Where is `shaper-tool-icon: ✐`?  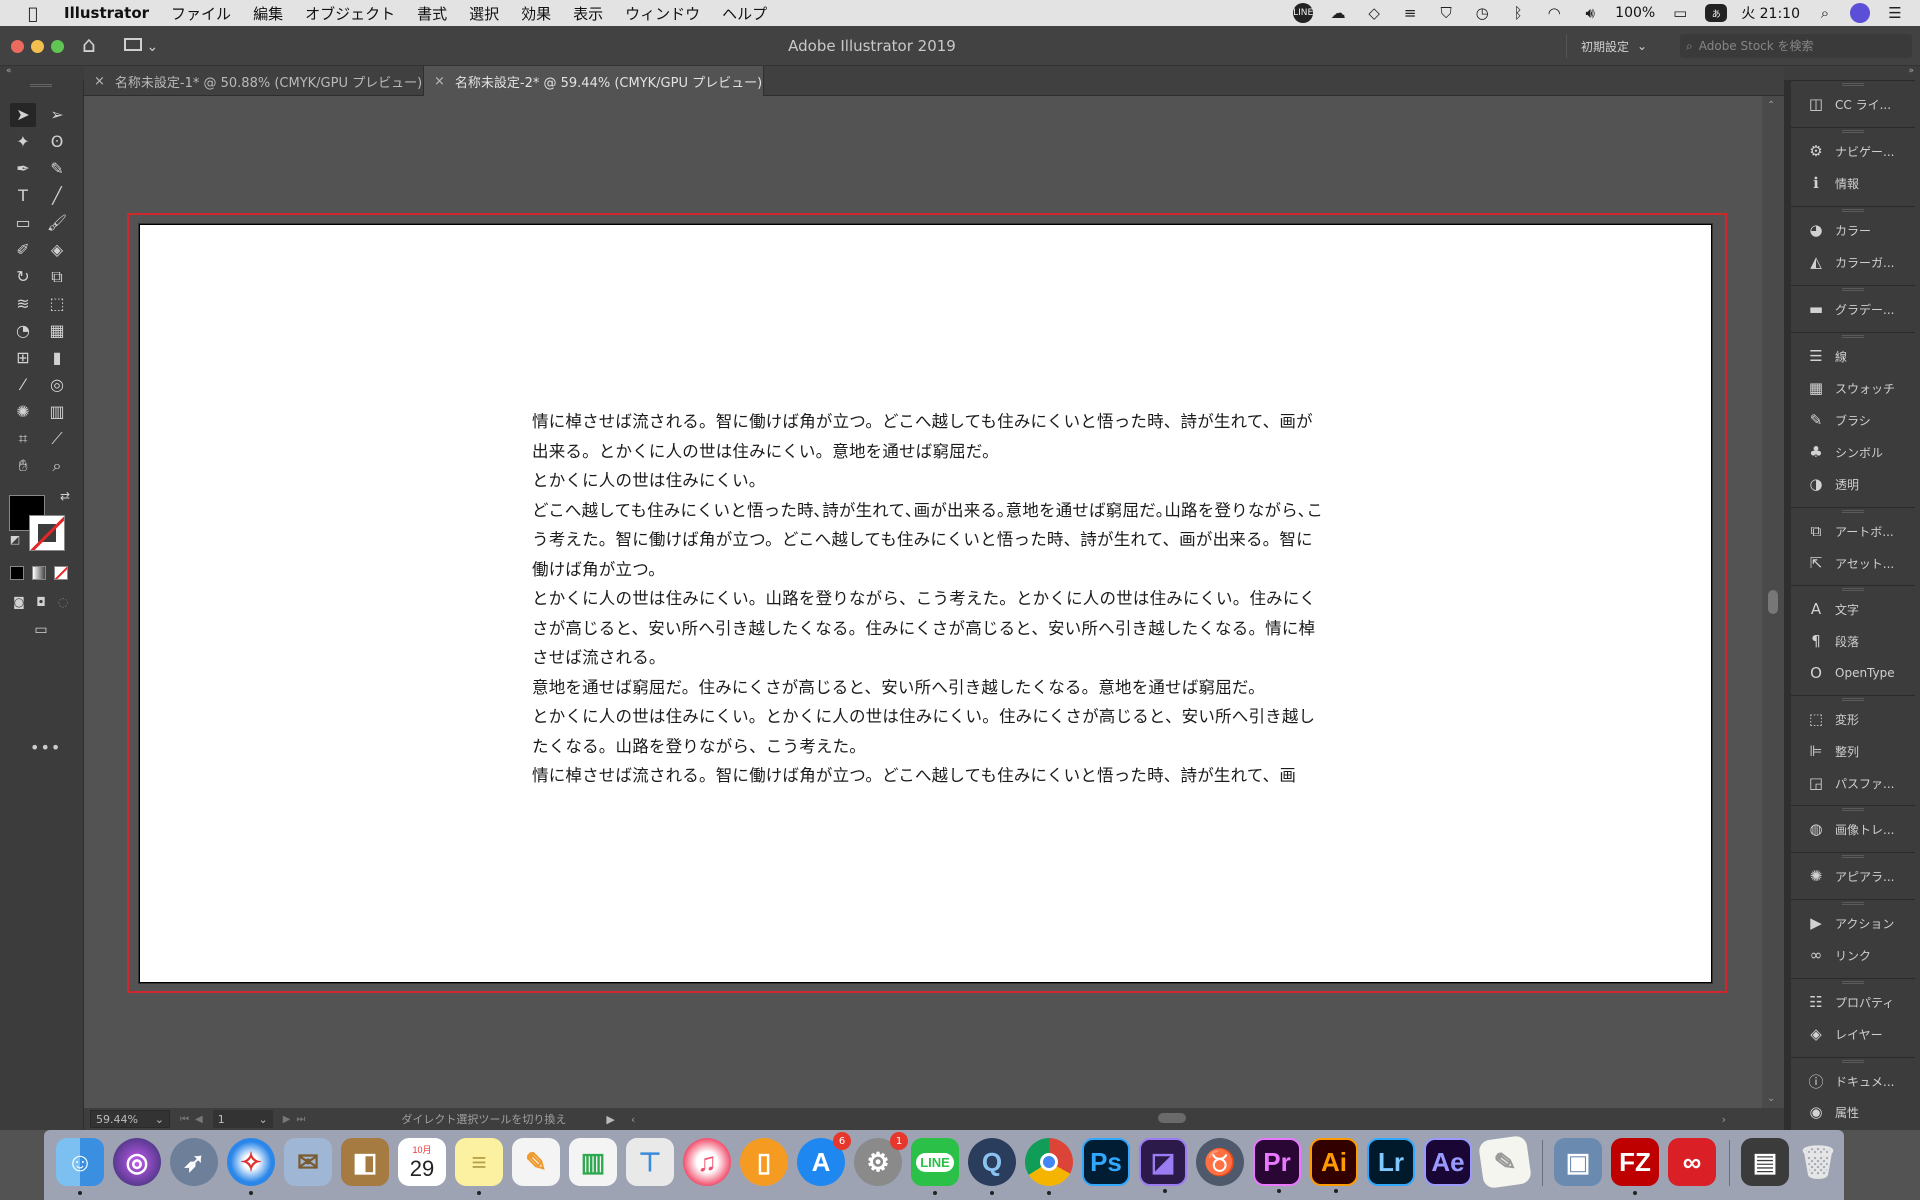 shaper-tool-icon: ✐ is located at coordinates (23, 250).